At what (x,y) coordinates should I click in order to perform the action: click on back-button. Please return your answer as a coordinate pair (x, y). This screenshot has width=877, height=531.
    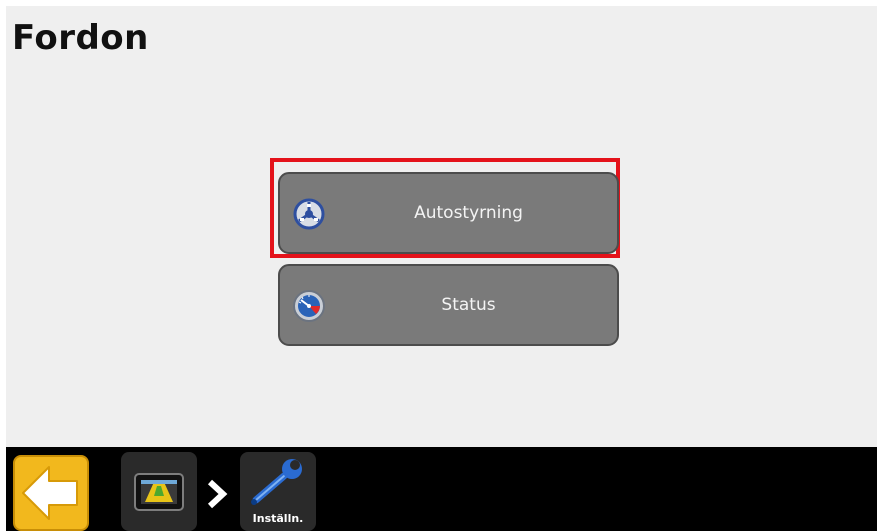
    Looking at the image, I should click on (51, 493).